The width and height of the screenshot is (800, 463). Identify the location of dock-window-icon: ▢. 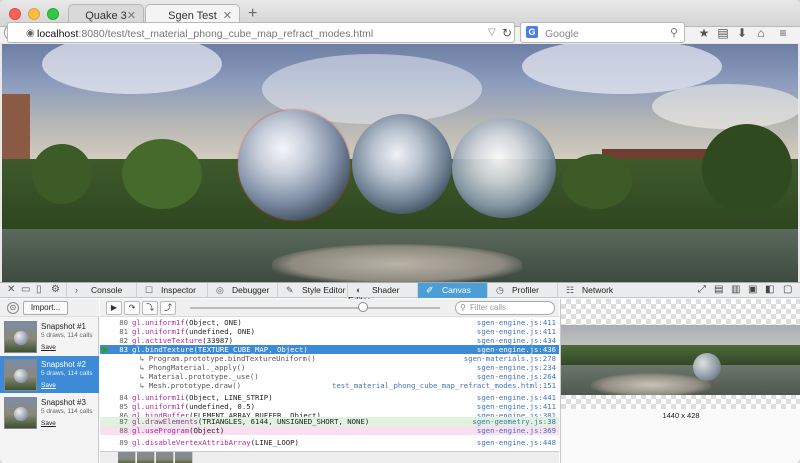
(787, 289).